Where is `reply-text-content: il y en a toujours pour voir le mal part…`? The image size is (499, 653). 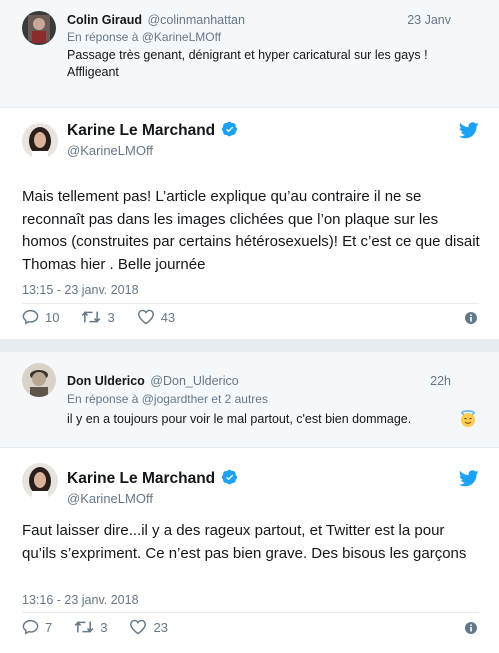 reply-text-content: il y en a toujours pour voir le mal part… is located at coordinates (239, 419).